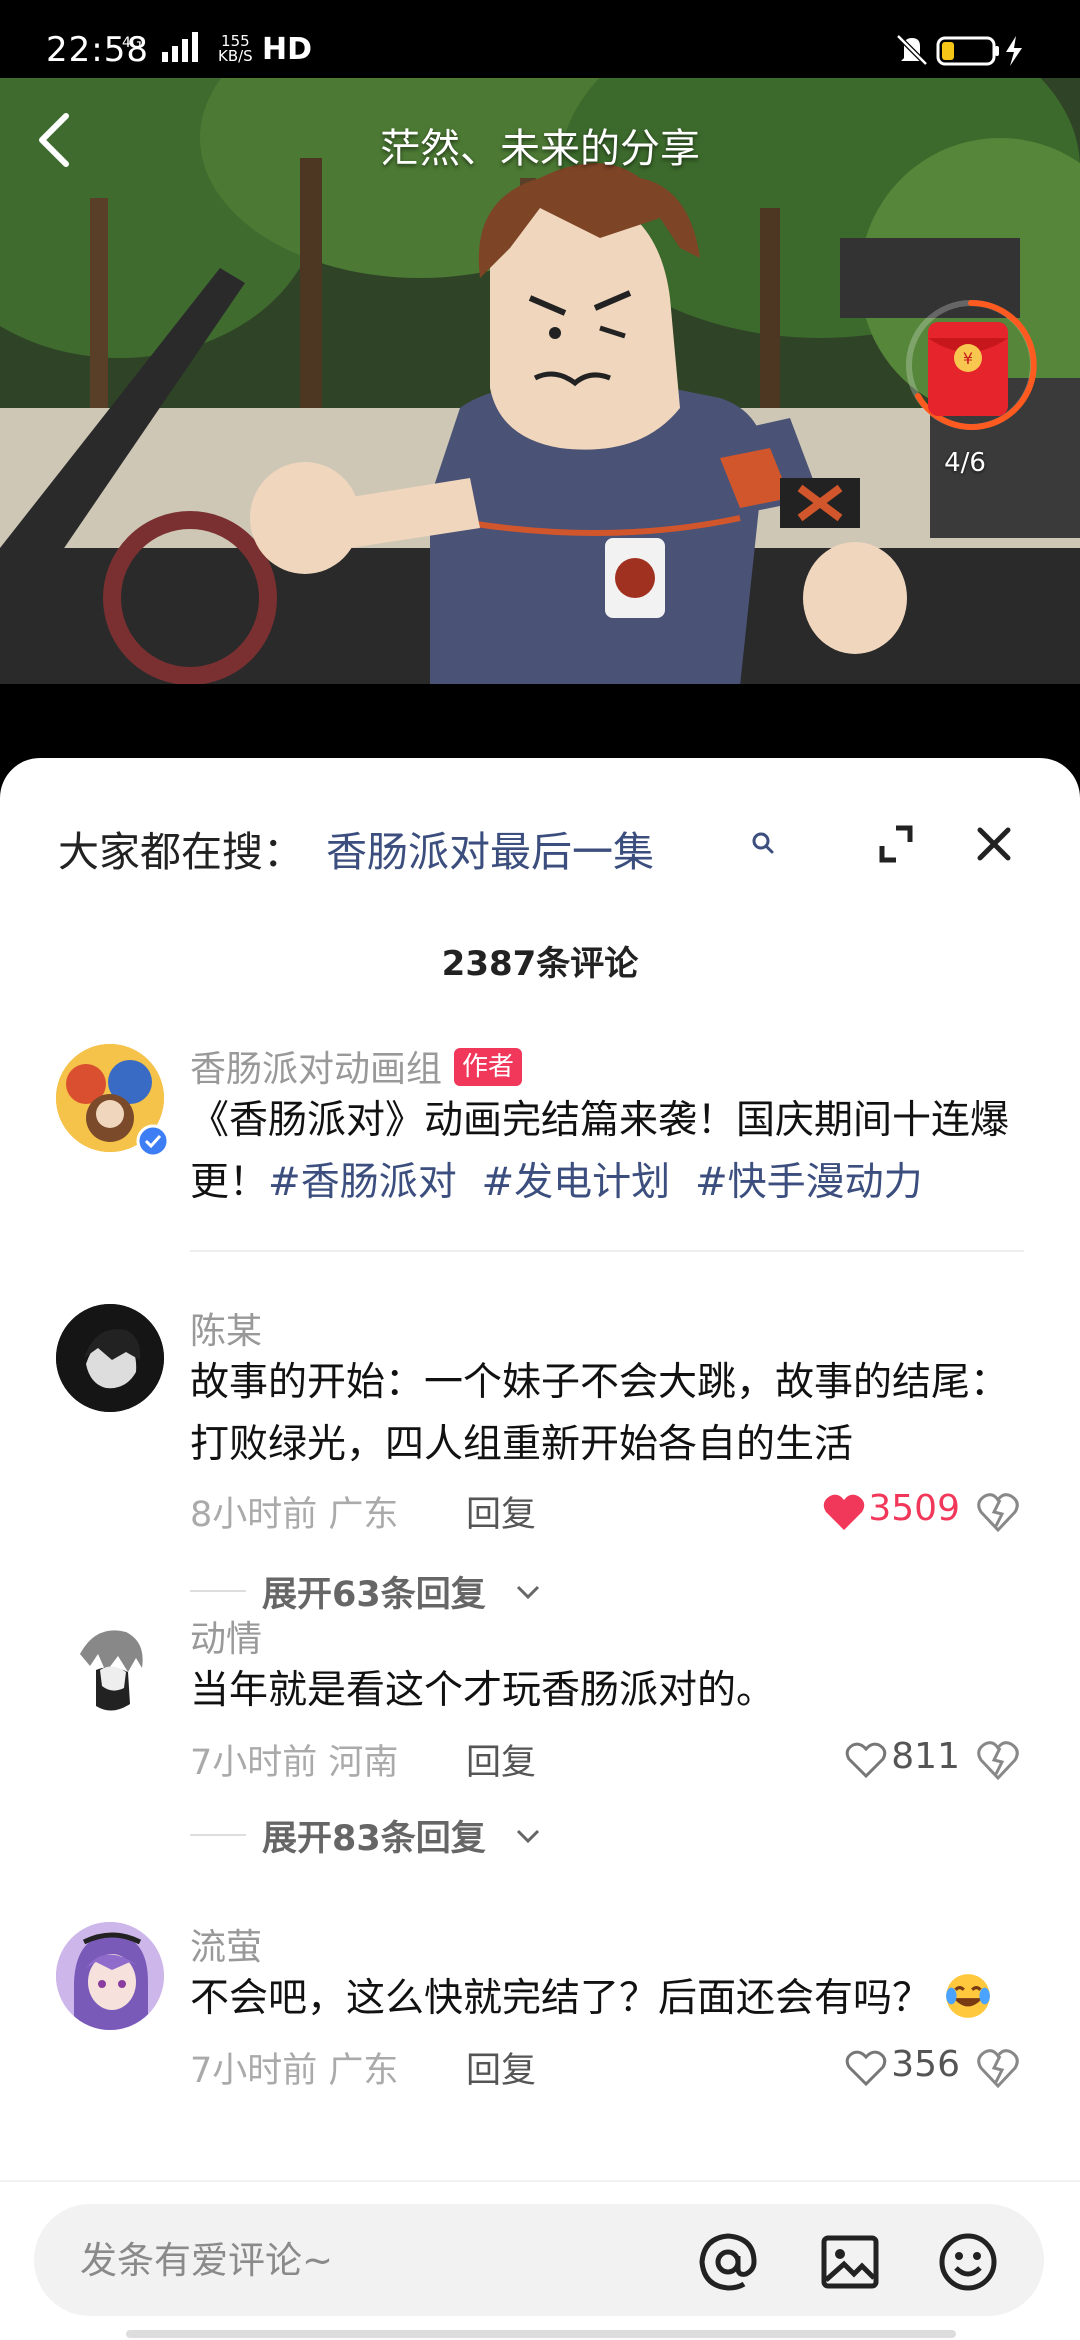 This screenshot has width=1080, height=2340. I want to click on home-indicator, so click(541, 2334).